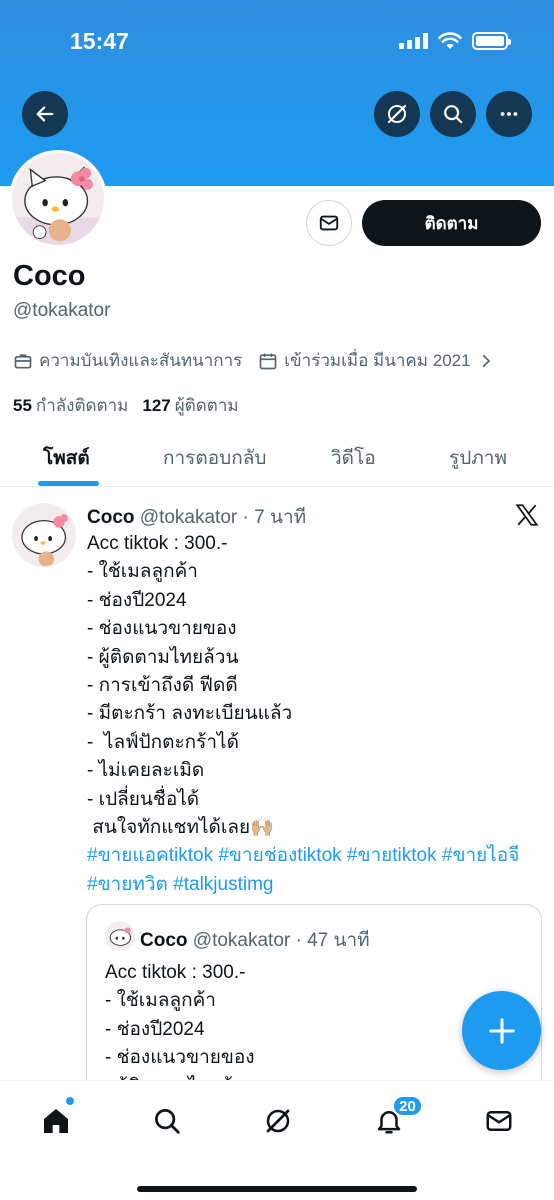 The height and width of the screenshot is (1200, 554). Describe the element at coordinates (223, 517) in the screenshot. I see `post-meta: @tokakator · 7 นาที` at that location.